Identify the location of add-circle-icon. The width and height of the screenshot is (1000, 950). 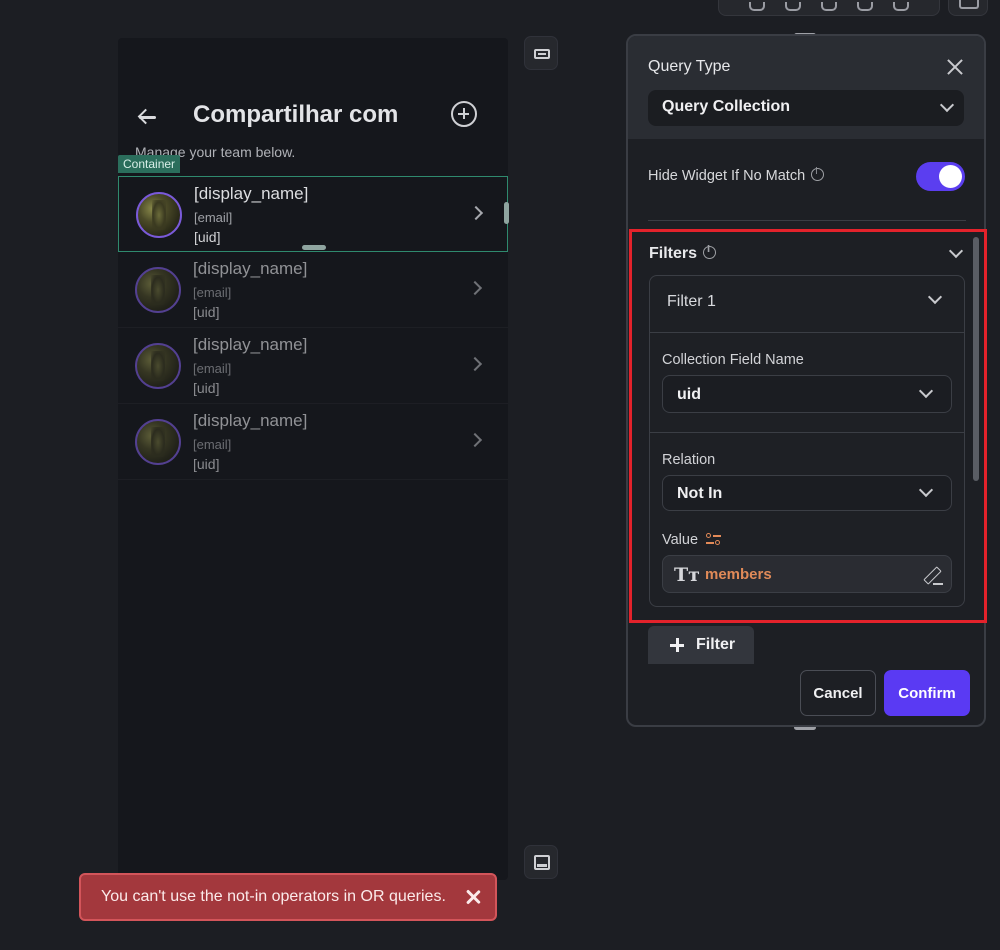
(464, 114).